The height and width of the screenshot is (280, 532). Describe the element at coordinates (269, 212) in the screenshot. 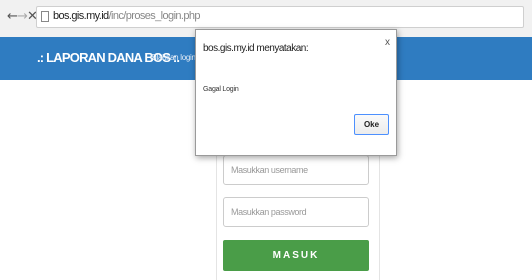

I see `password-placeholder: Masukkan password` at that location.